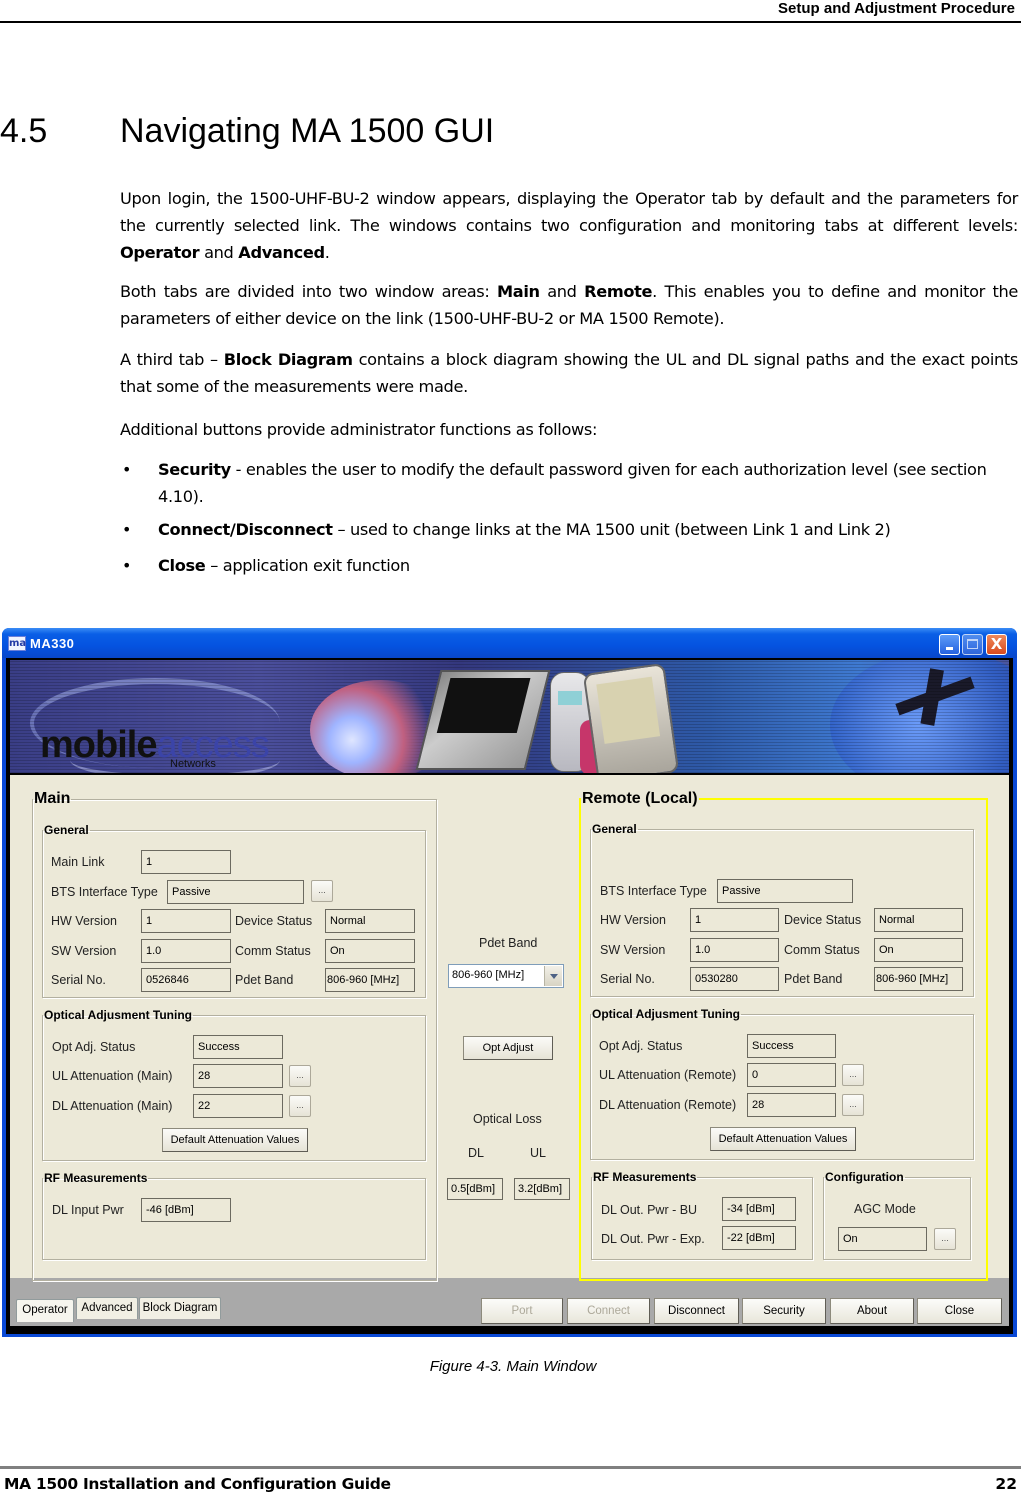  What do you see at coordinates (783, 1139) in the screenshot?
I see `remote-default-attenuation-button: Default Attenuation Values` at bounding box center [783, 1139].